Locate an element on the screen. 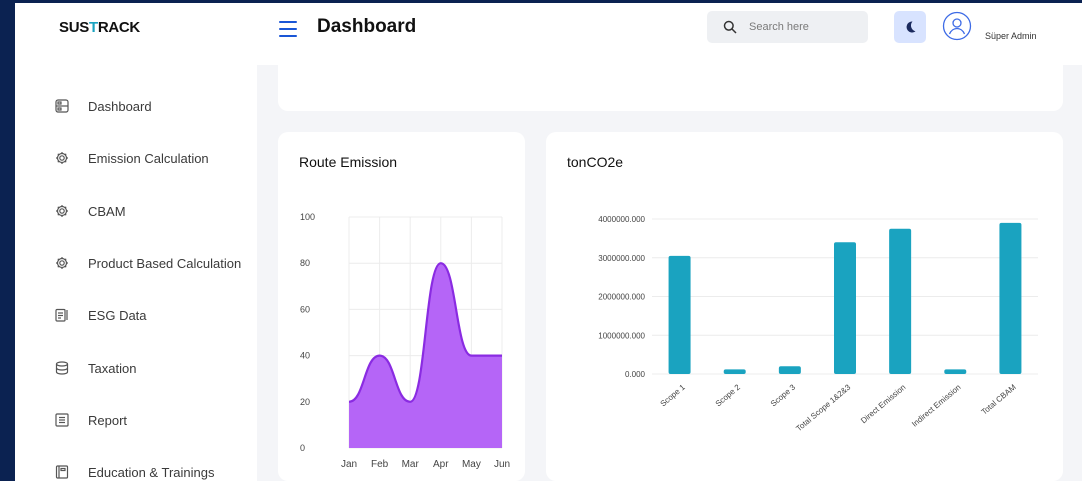  header: Dashboard Süper Admin is located at coordinates (669, 34).